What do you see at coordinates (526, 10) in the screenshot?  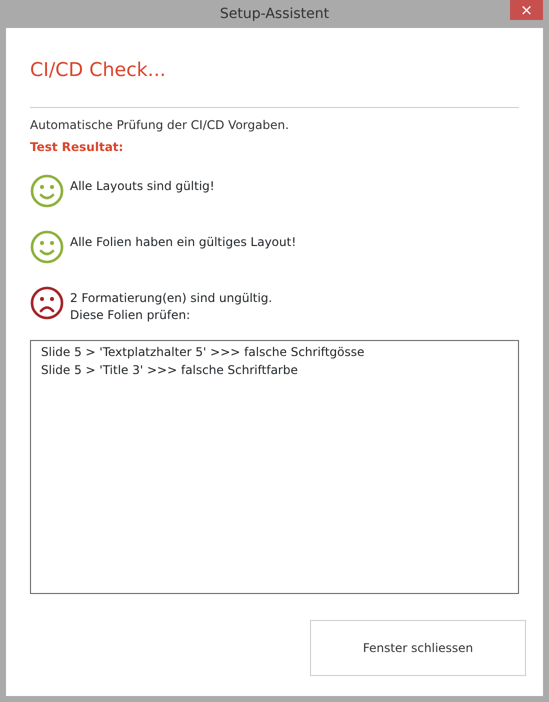 I see `close-button: ×` at bounding box center [526, 10].